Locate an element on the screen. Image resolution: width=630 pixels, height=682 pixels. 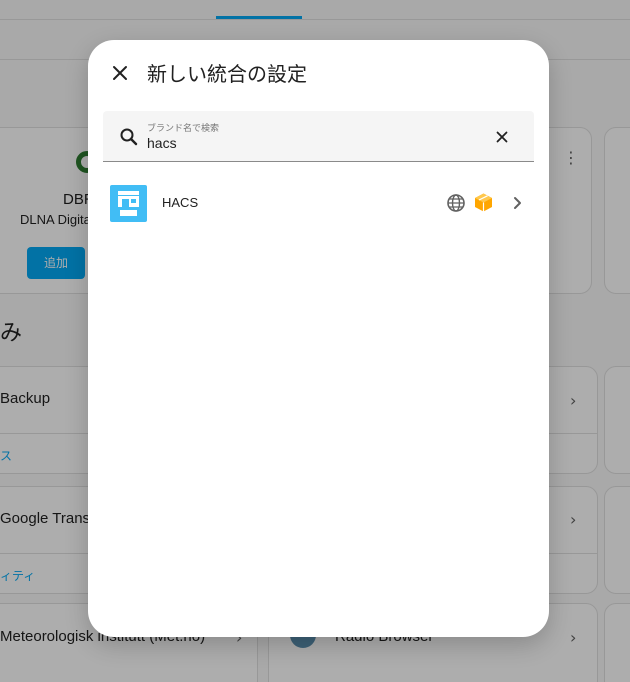
hacs-logo-icon is located at coordinates (128, 203).